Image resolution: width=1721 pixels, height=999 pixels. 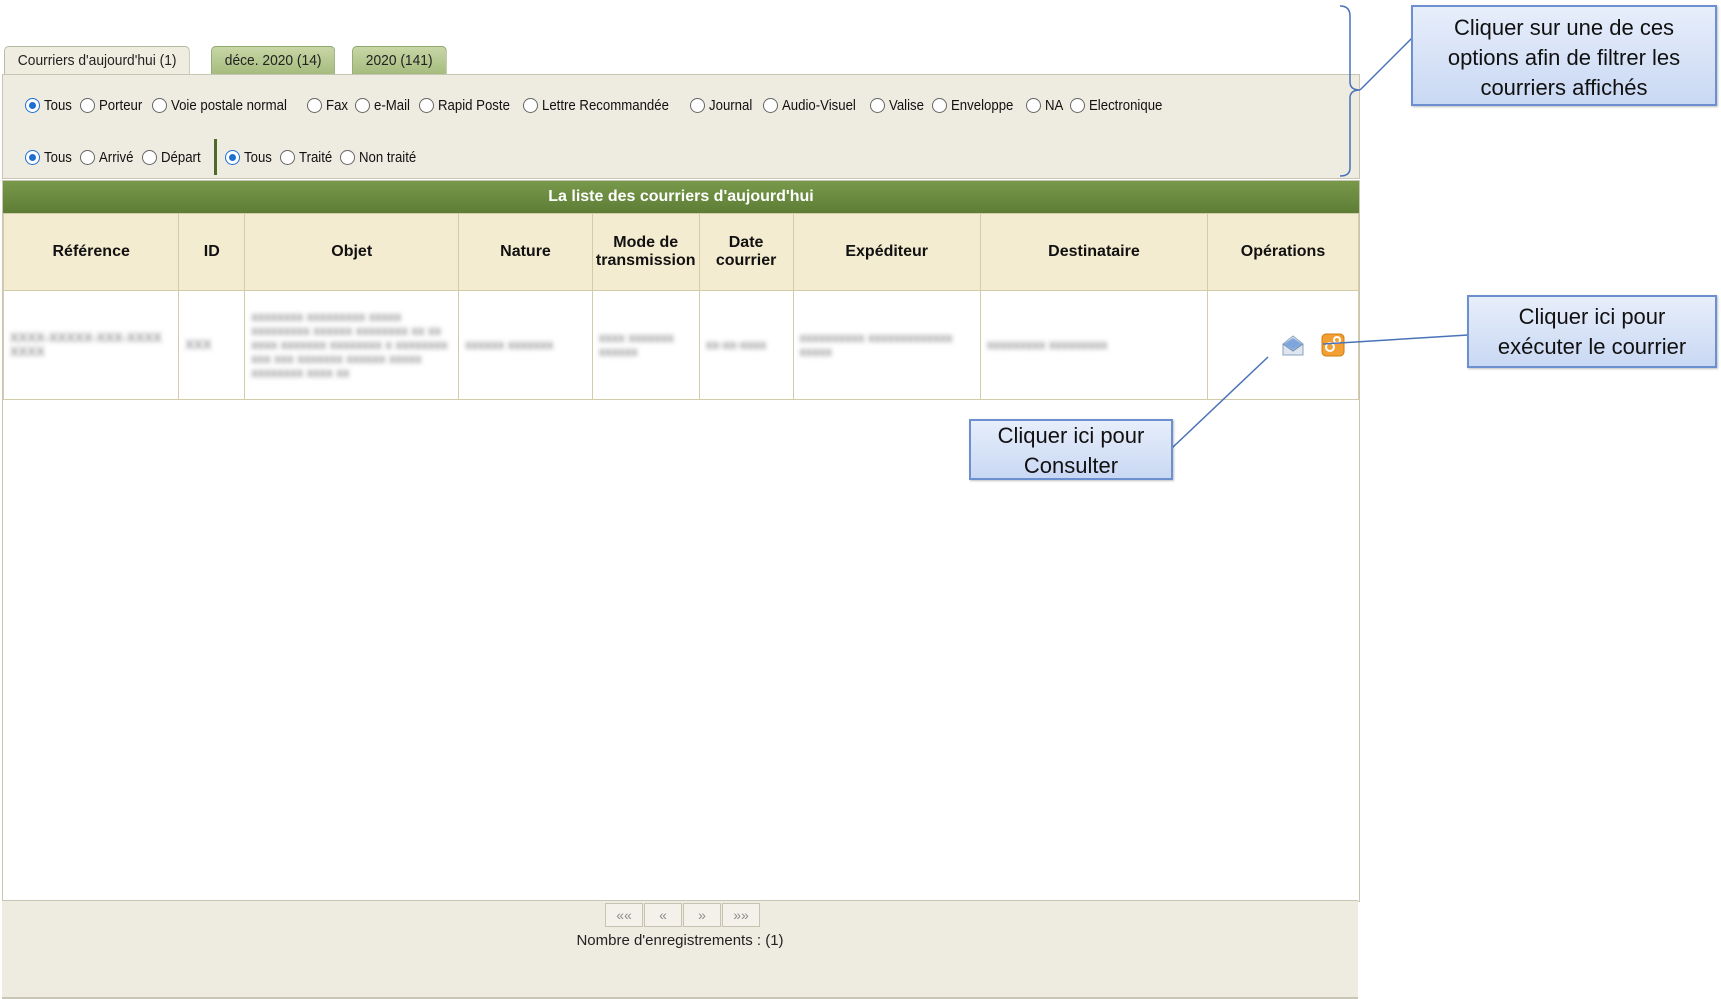 I want to click on type-option-tous: Tous, so click(x=48, y=105).